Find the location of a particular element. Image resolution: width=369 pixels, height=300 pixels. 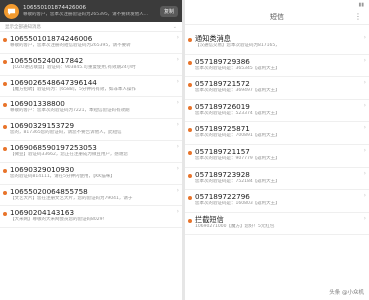

message-sender: 057189726019 is located at coordinates (222, 106).